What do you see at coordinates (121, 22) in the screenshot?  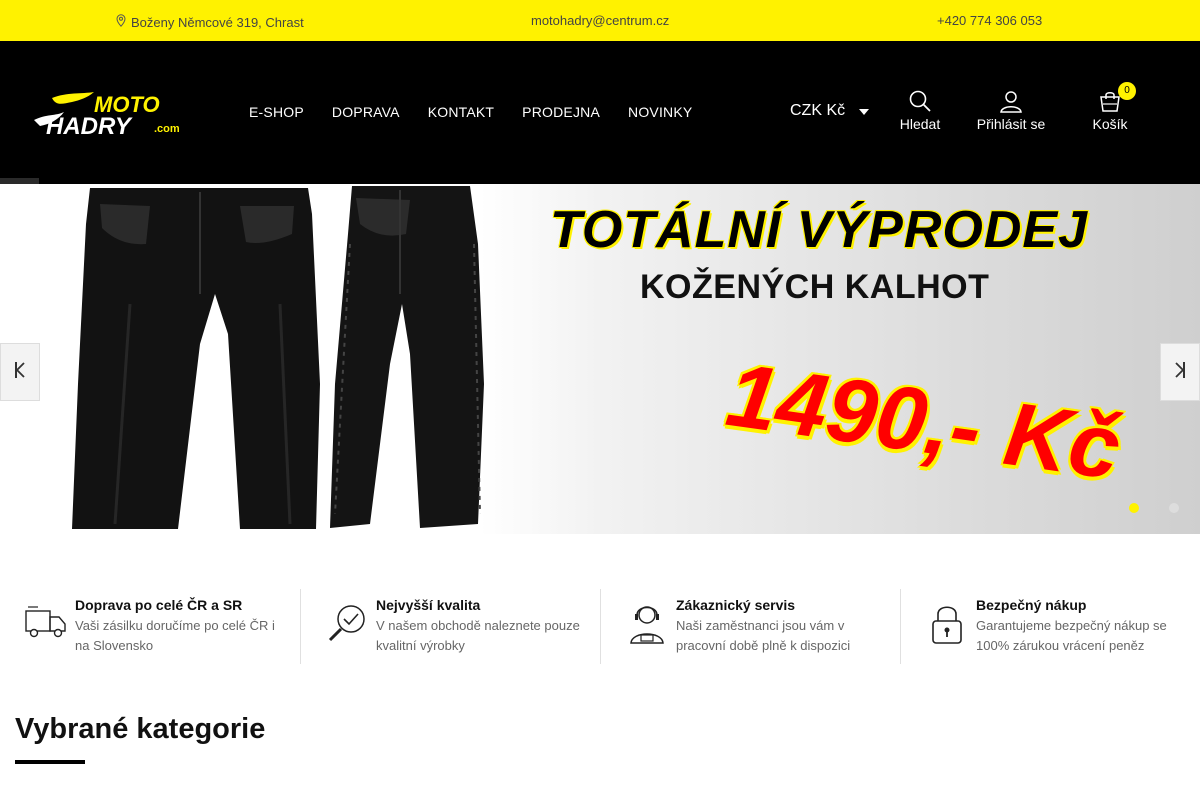 I see `location-pin-icon` at bounding box center [121, 22].